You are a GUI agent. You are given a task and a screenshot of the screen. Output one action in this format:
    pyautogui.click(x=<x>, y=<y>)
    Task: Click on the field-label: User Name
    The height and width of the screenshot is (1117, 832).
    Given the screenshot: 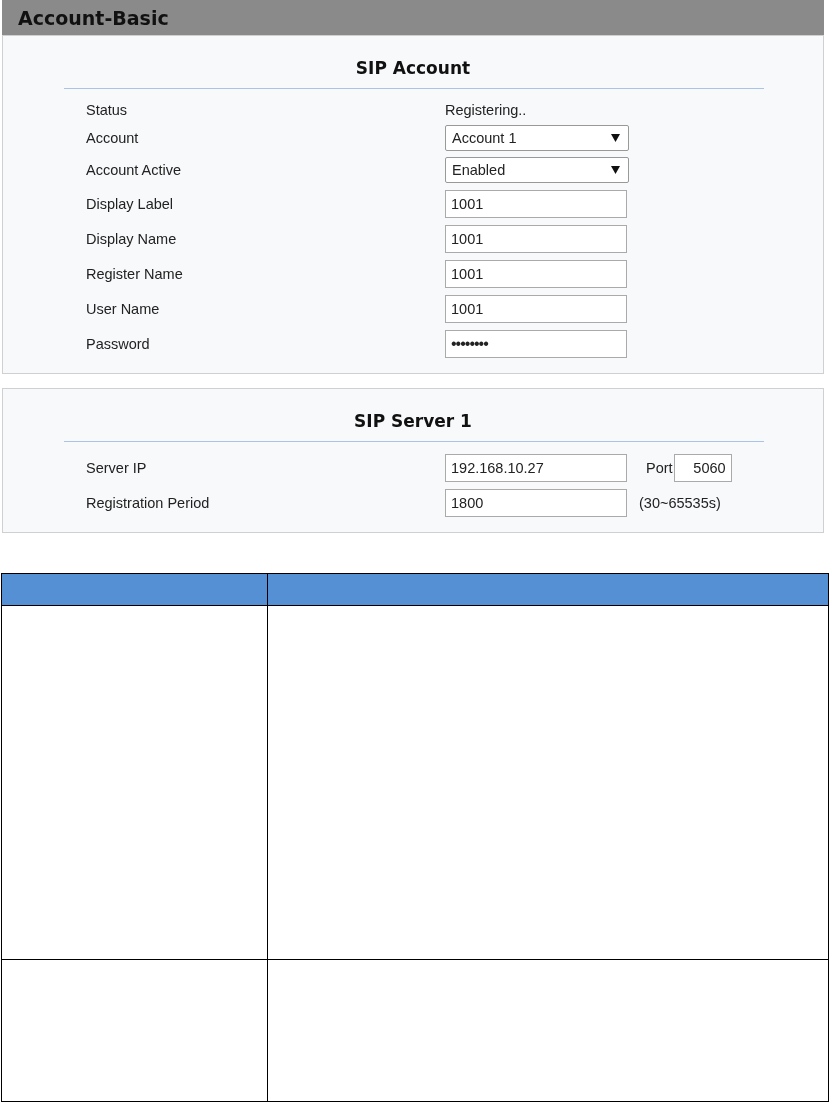 What is the action you would take?
    pyautogui.click(x=123, y=308)
    